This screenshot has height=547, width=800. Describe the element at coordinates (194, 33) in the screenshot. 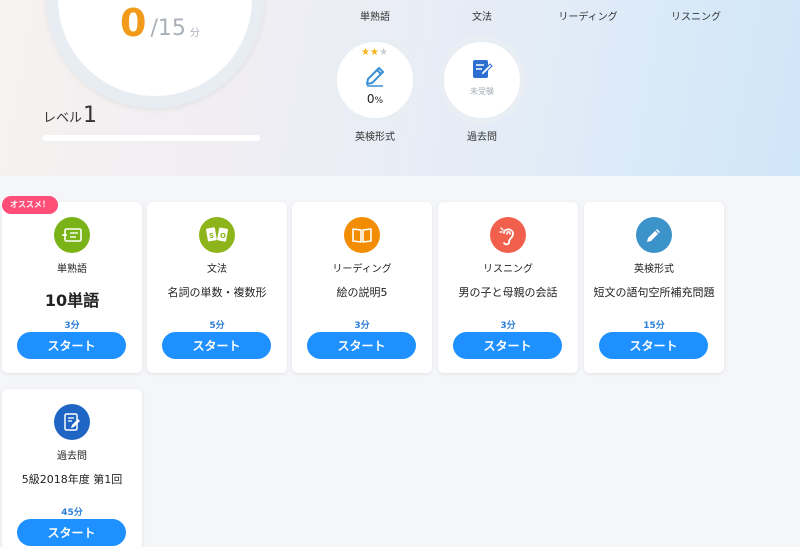

I see `score-unit: 分` at that location.